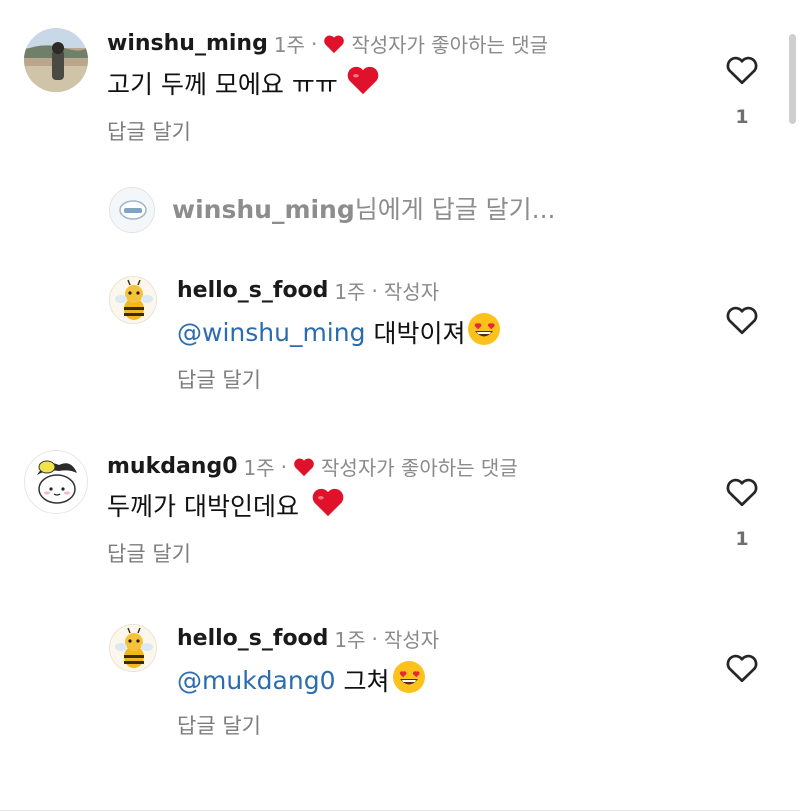 The height and width of the screenshot is (811, 800). Describe the element at coordinates (172, 466) in the screenshot. I see `username: mukdang0` at that location.